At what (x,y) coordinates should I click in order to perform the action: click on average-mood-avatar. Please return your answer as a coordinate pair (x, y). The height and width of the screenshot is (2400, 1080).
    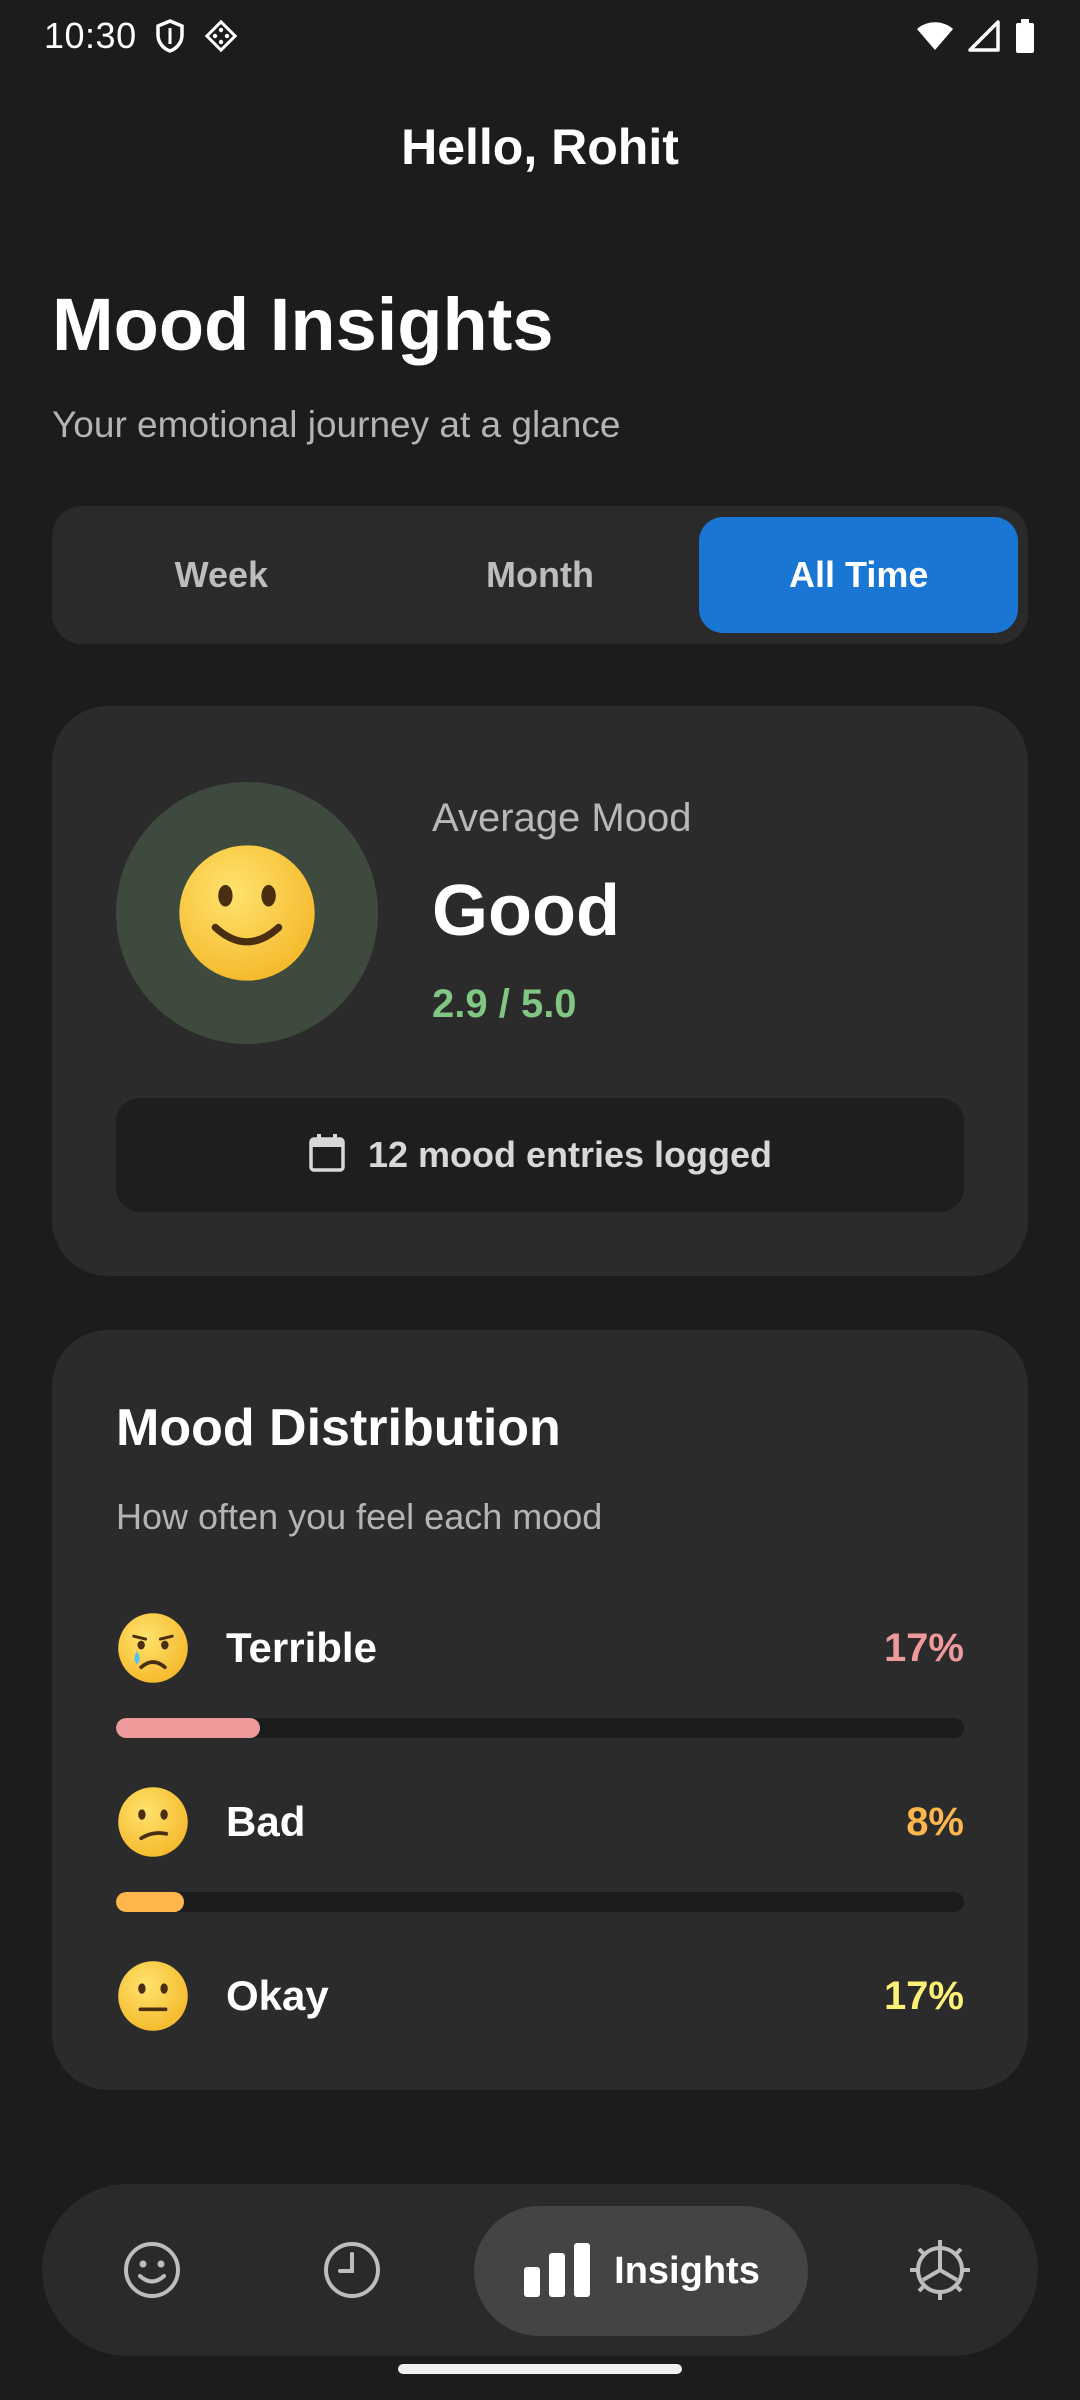
    Looking at the image, I should click on (247, 913).